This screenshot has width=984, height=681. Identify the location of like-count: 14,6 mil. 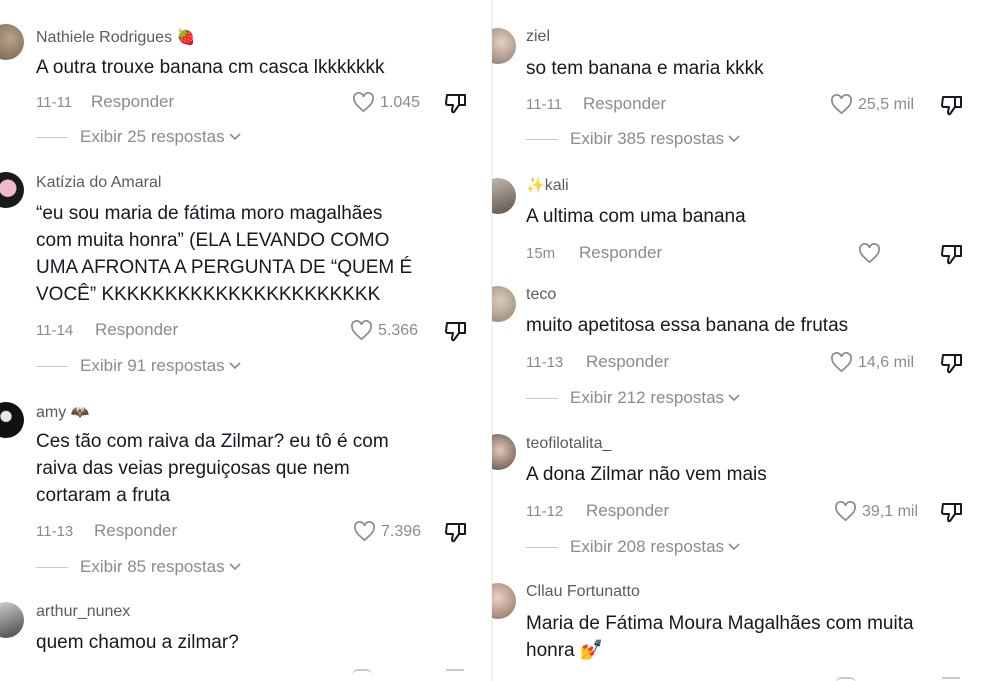
(886, 362).